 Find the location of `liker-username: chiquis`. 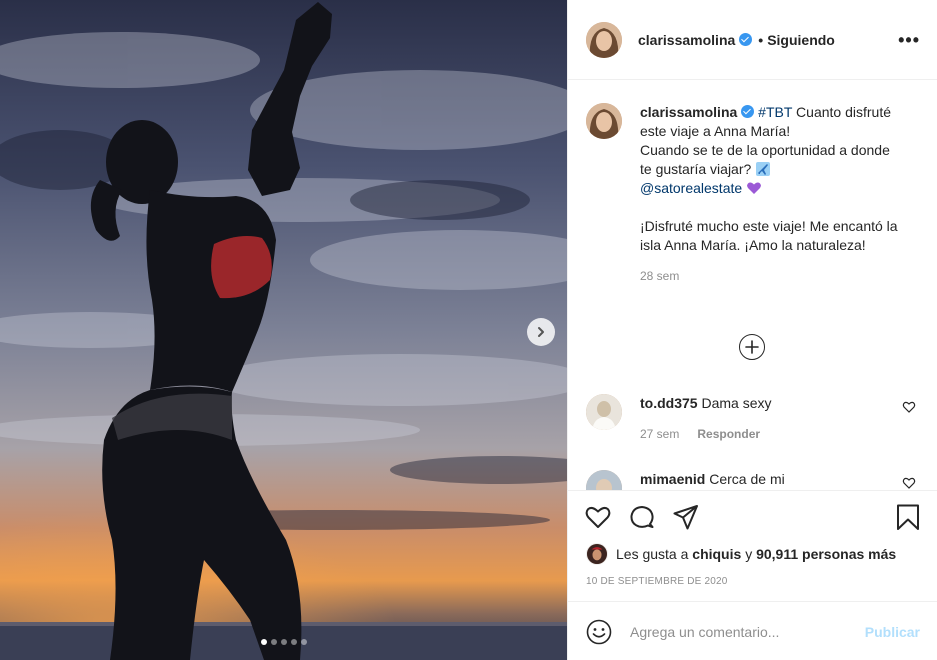

liker-username: chiquis is located at coordinates (716, 554).